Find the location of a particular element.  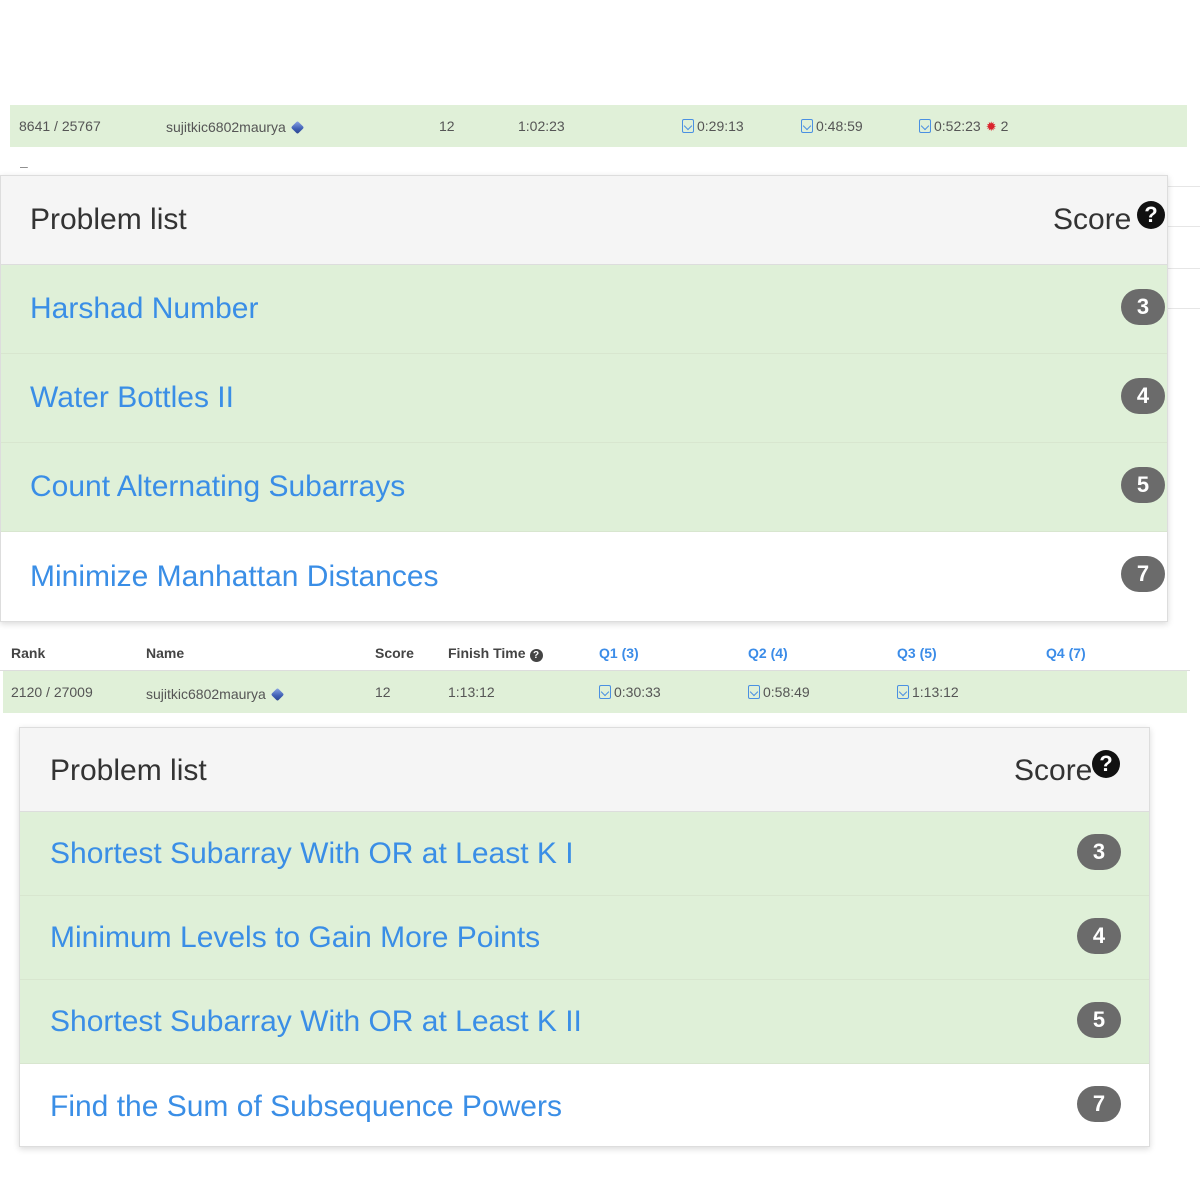

q2-submission-link: 0:58:49 is located at coordinates (779, 692).